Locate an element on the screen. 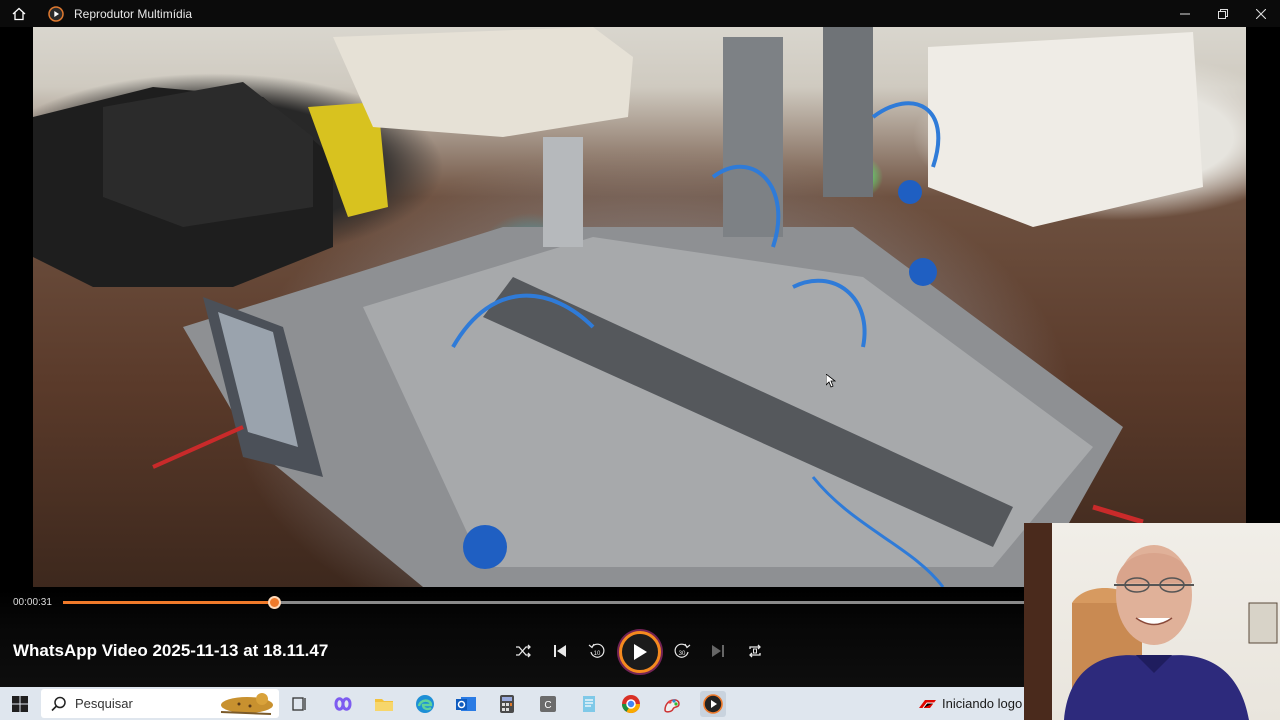 This screenshot has height=720, width=1280. letterbox-right is located at coordinates (1263, 275).